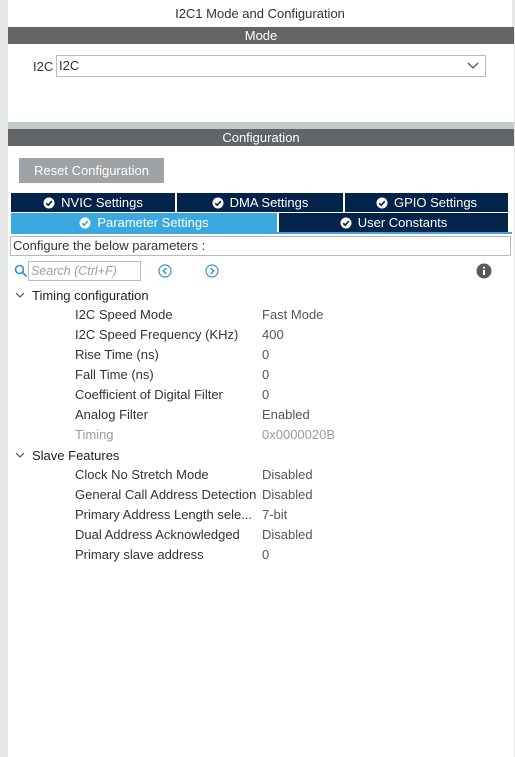 This screenshot has width=515, height=757. I want to click on tab-dma-settings: DMA Settings, so click(260, 202).